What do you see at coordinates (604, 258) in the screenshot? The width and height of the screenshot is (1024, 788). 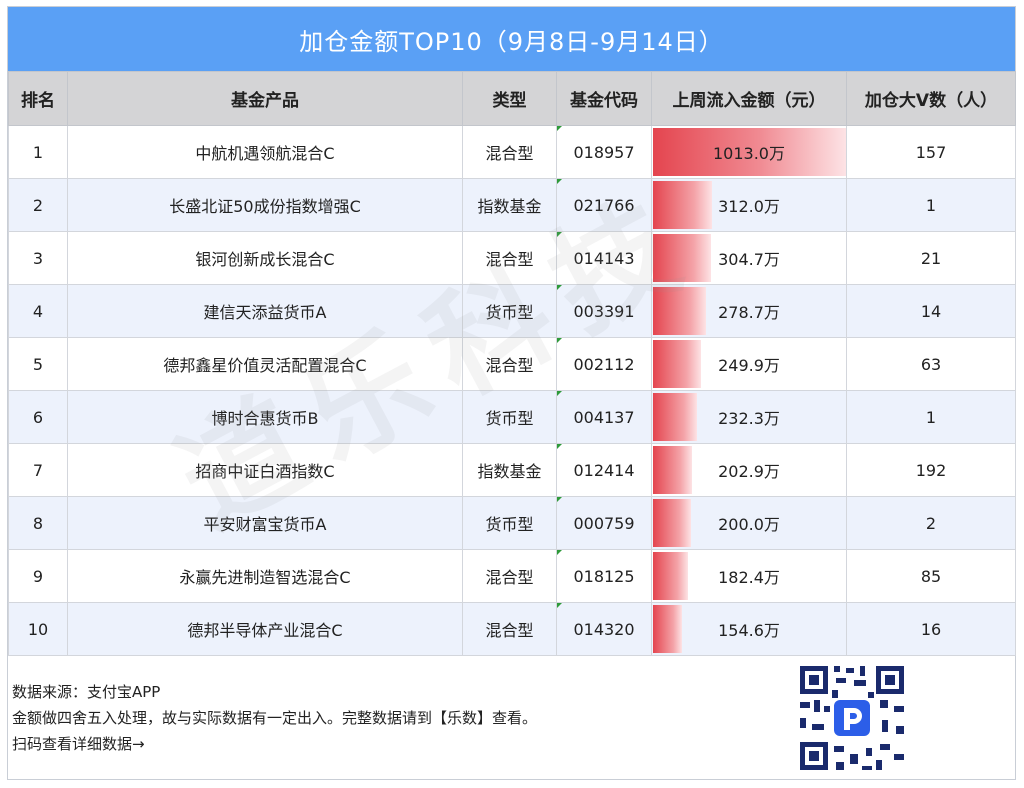 I see `code-cell: 014143` at bounding box center [604, 258].